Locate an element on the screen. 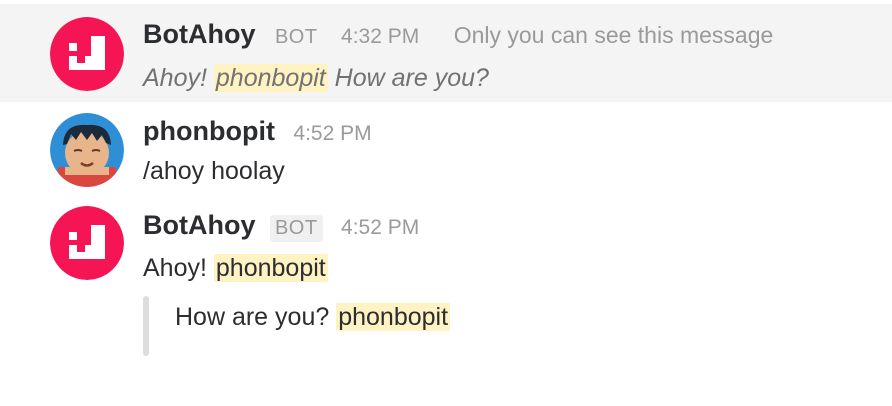 Image resolution: width=892 pixels, height=406 pixels. message-body: Ahoy! phonbopit is located at coordinates (235, 268).